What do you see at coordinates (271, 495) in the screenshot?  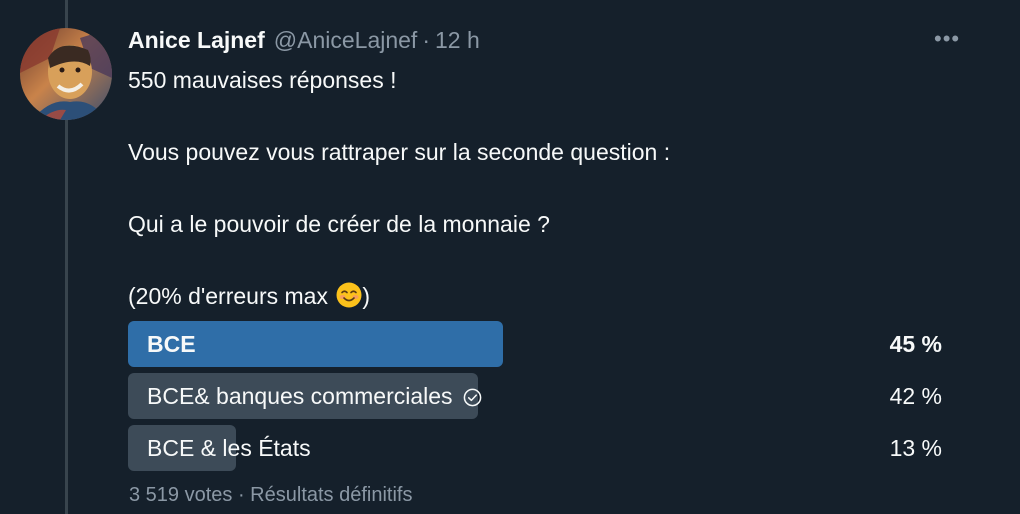 I see `poll-footer: 3 519 votes · Résultats définitifs` at bounding box center [271, 495].